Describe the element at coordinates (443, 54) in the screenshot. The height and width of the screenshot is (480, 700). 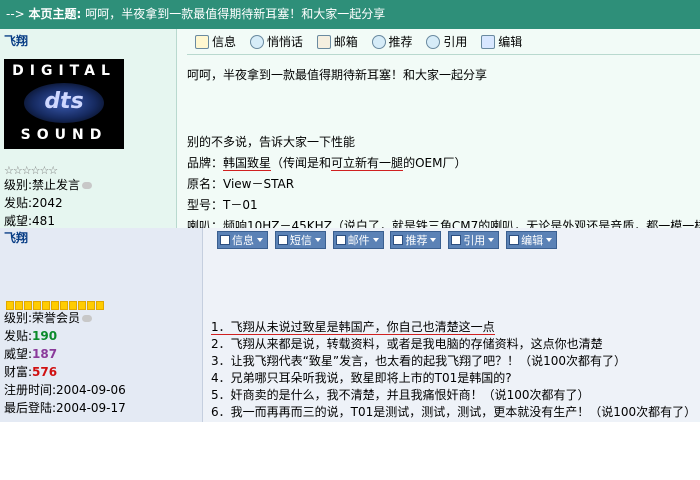
I see `post1-separator` at that location.